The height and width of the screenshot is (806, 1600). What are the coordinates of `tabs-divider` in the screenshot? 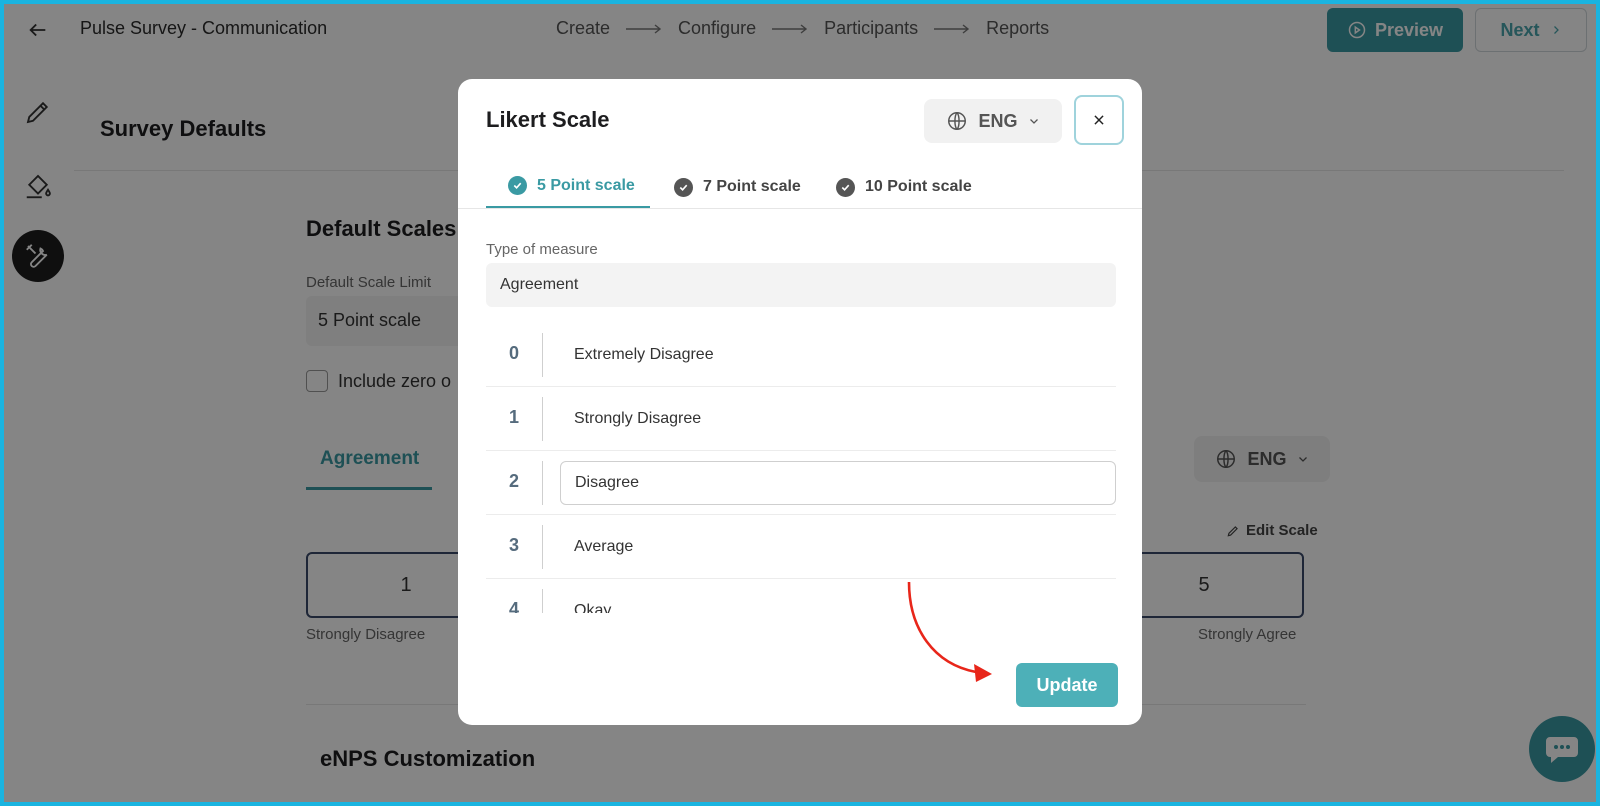 It's located at (800, 208).